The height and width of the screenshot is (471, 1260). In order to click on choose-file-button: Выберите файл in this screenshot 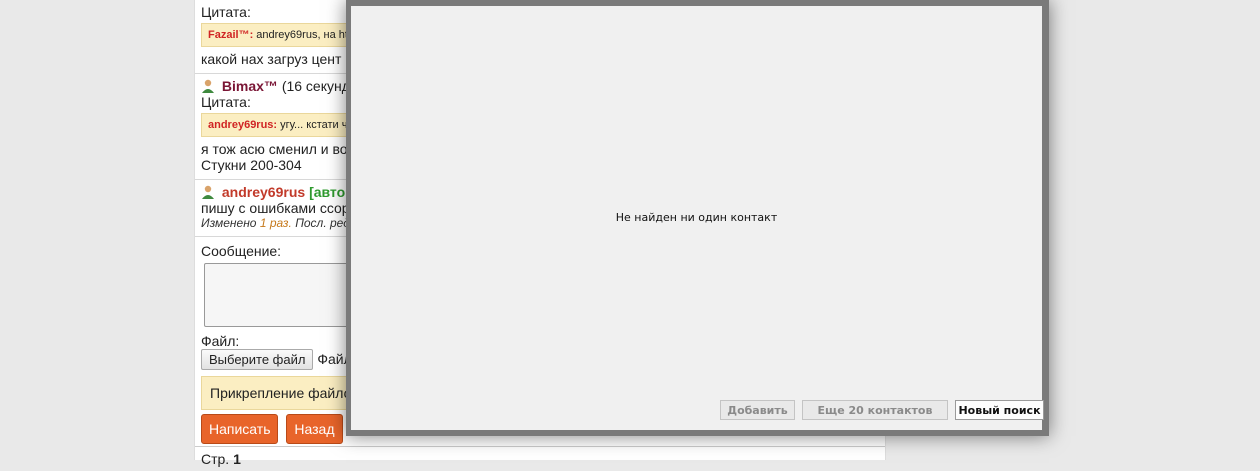, I will do `click(257, 359)`.